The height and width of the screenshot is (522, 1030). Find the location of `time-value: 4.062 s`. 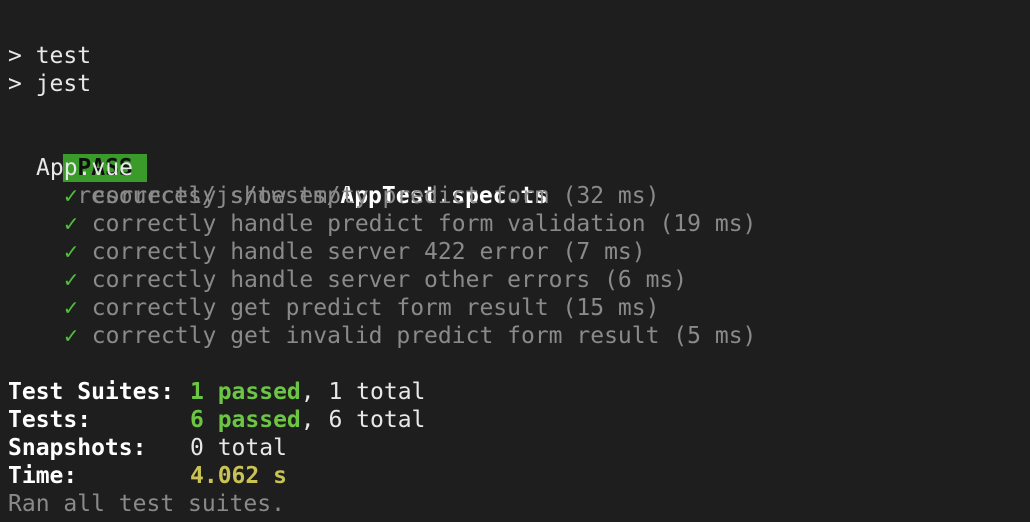

time-value: 4.062 s is located at coordinates (238, 476).